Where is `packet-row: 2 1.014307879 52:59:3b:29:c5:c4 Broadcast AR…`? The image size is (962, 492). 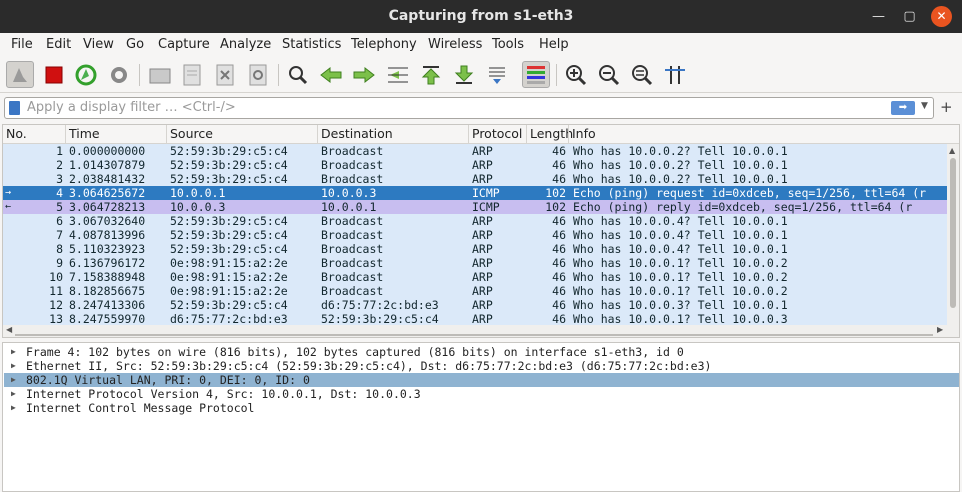
packet-row: 2 1.014307879 52:59:3b:29:c5:c4 Broadcast AR… is located at coordinates (475, 165).